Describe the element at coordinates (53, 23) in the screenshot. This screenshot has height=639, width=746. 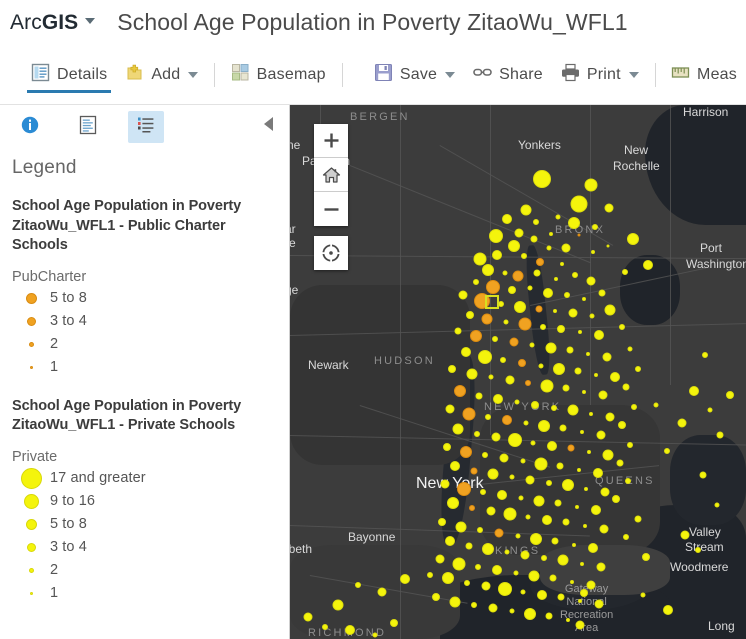
I see `arcgis-brand: ArcGIS` at that location.